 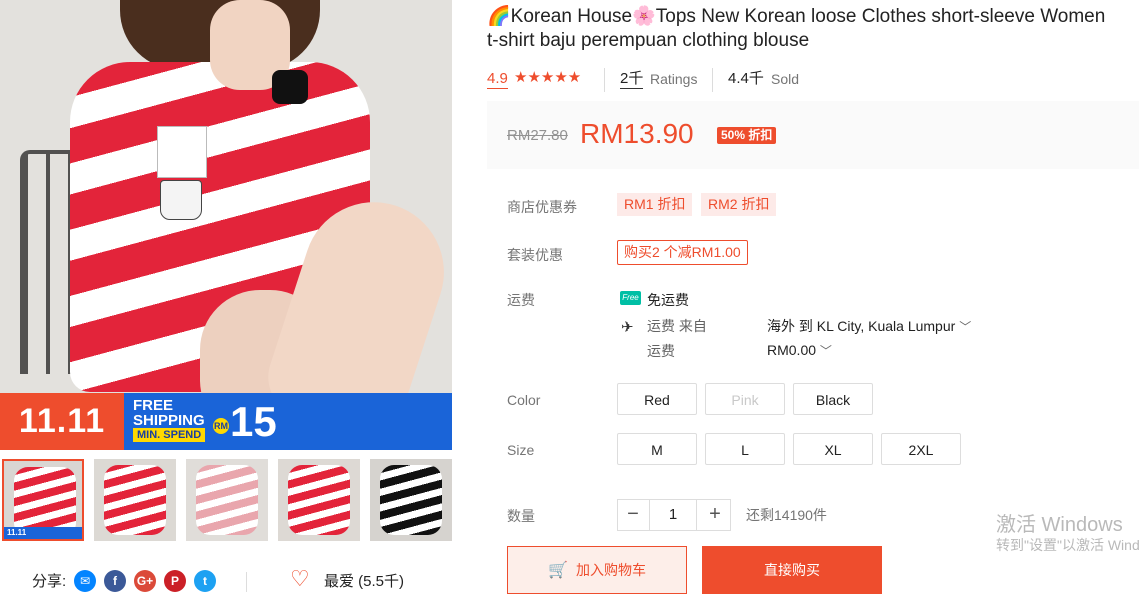 I want to click on rating-stars-icon: ★★★★★, so click(x=548, y=77).